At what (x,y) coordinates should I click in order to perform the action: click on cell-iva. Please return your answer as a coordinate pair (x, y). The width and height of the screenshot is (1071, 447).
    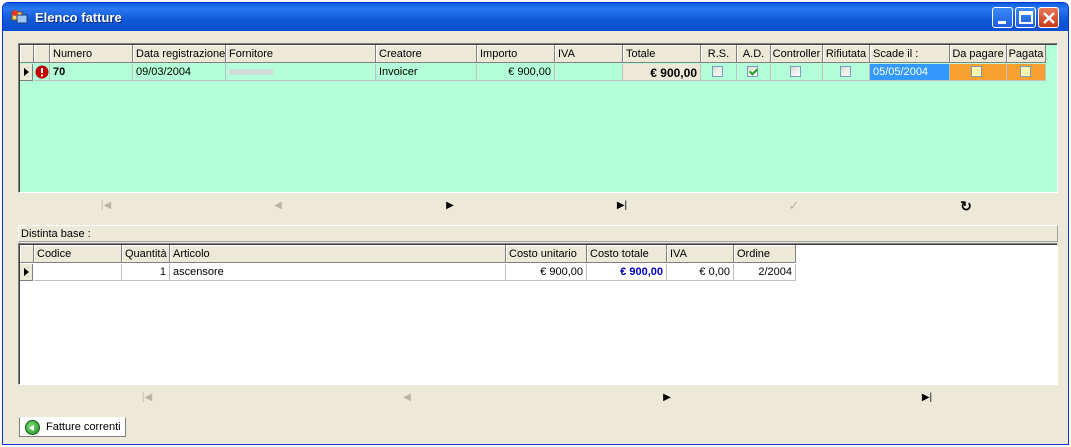
    Looking at the image, I should click on (589, 72).